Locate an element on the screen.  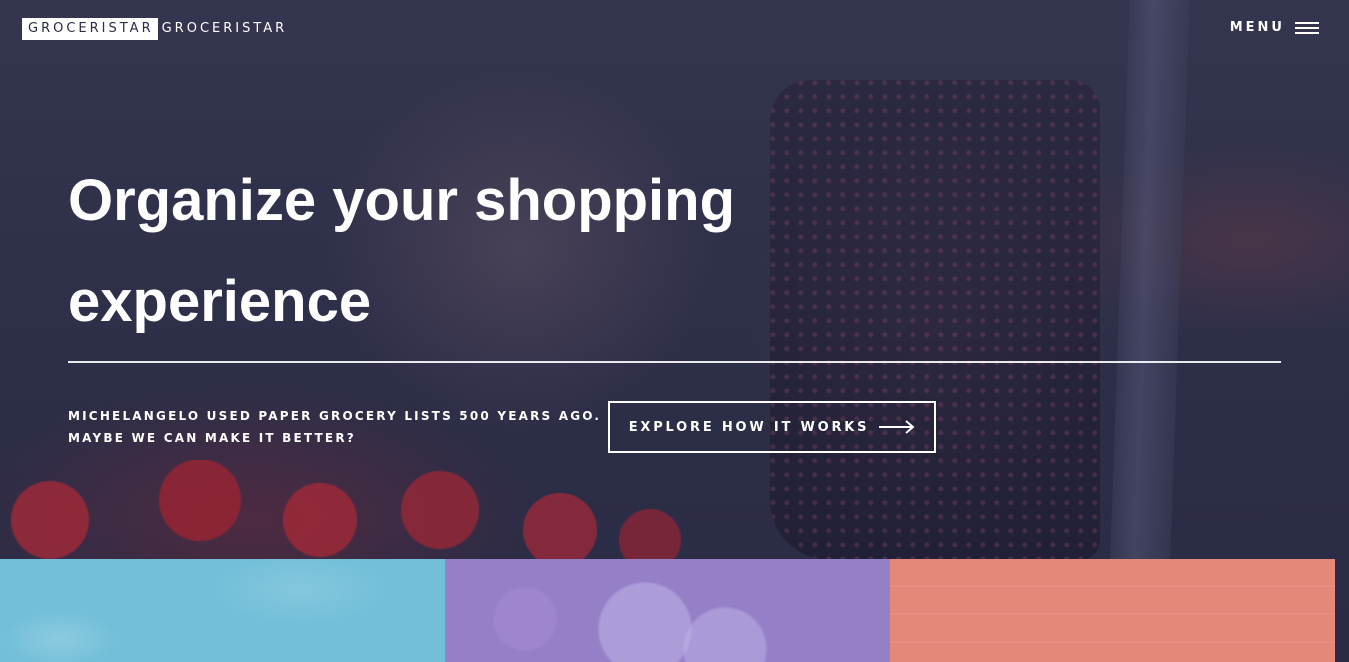
menu-label: MENU is located at coordinates (1257, 27).